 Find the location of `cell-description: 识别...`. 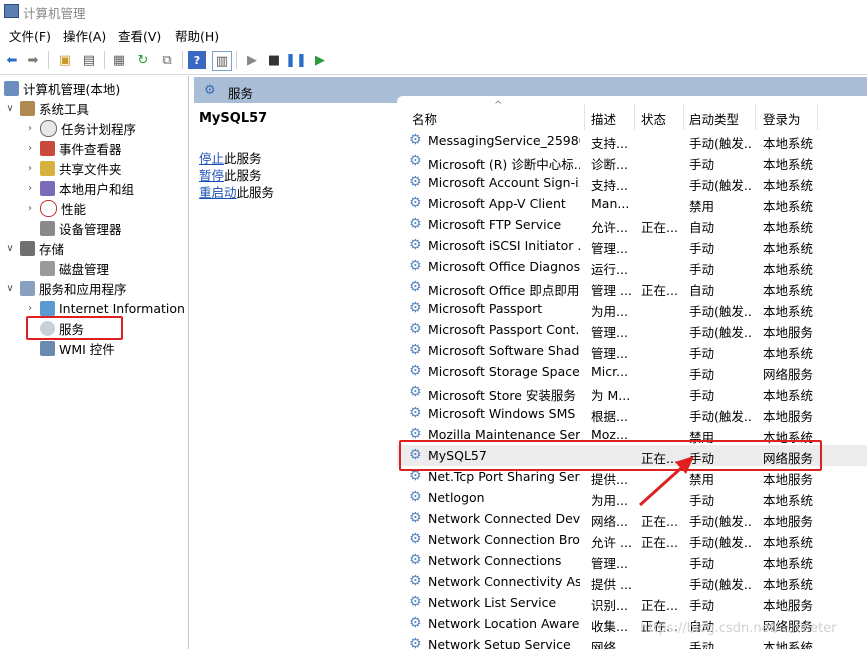

cell-description: 识别... is located at coordinates (609, 605).